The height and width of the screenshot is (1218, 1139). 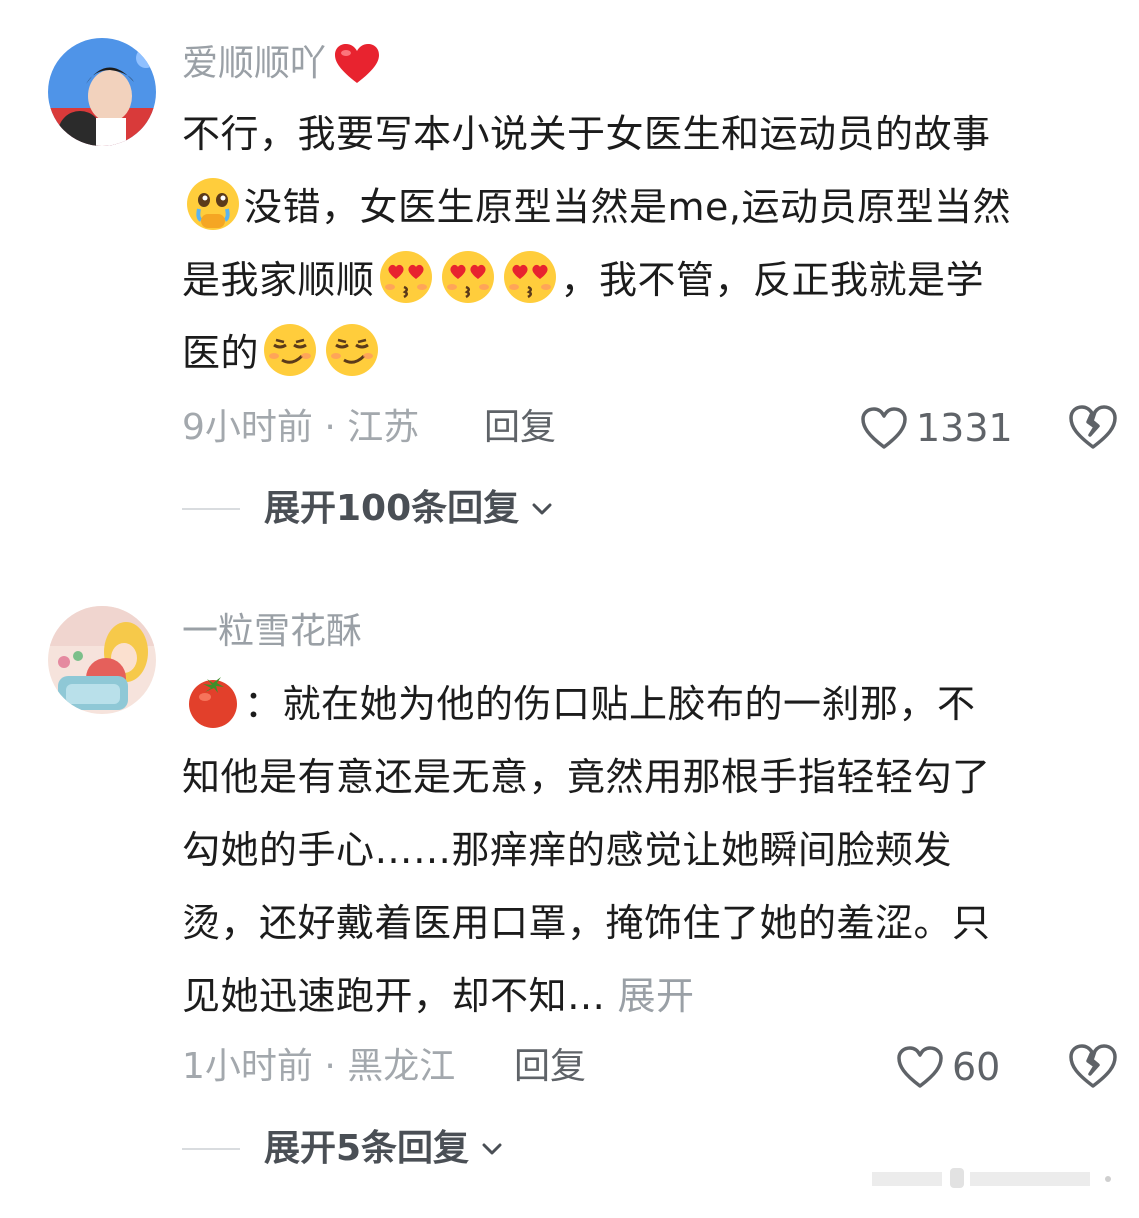 What do you see at coordinates (221, 353) in the screenshot?
I see `comment-text-segment: 医的` at bounding box center [221, 353].